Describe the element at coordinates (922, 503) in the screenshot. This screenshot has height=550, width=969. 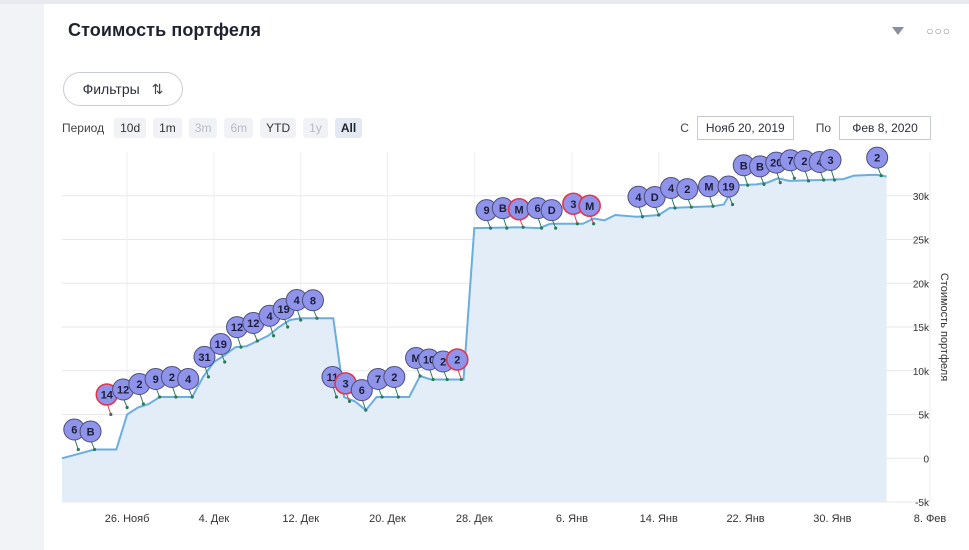
I see `y-tick-label: -5k` at that location.